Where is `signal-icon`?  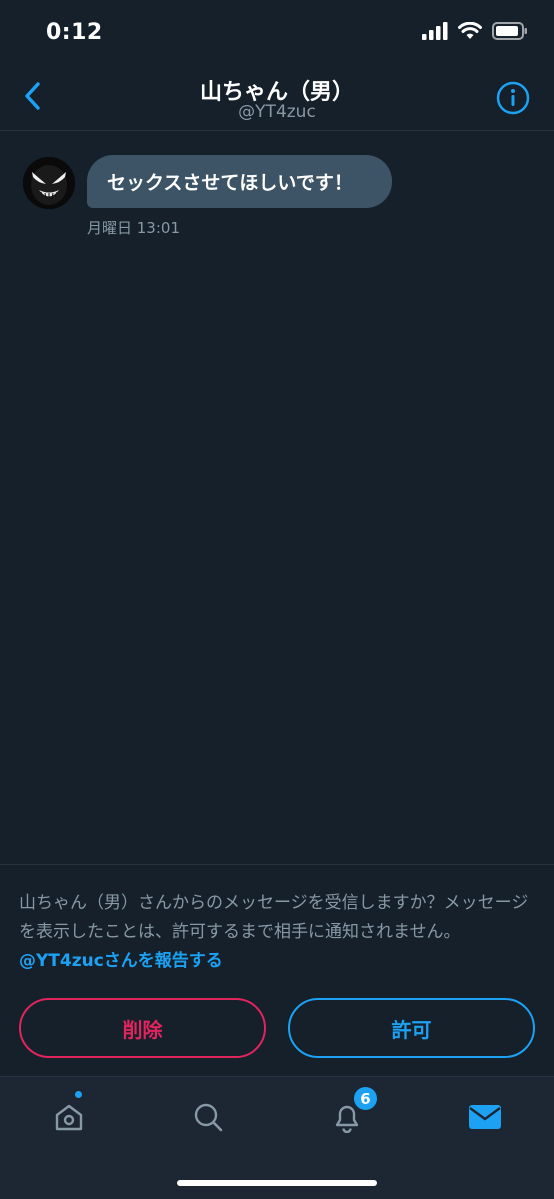
signal-icon is located at coordinates (435, 31).